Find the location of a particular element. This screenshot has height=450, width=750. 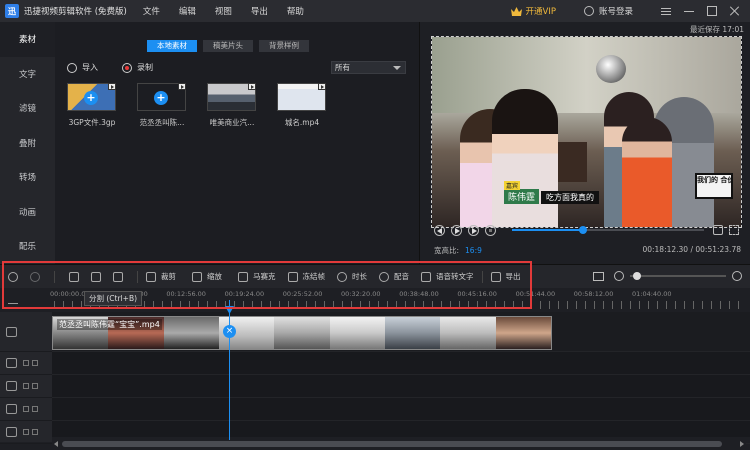

previous-frame-icon is located at coordinates (439, 230).